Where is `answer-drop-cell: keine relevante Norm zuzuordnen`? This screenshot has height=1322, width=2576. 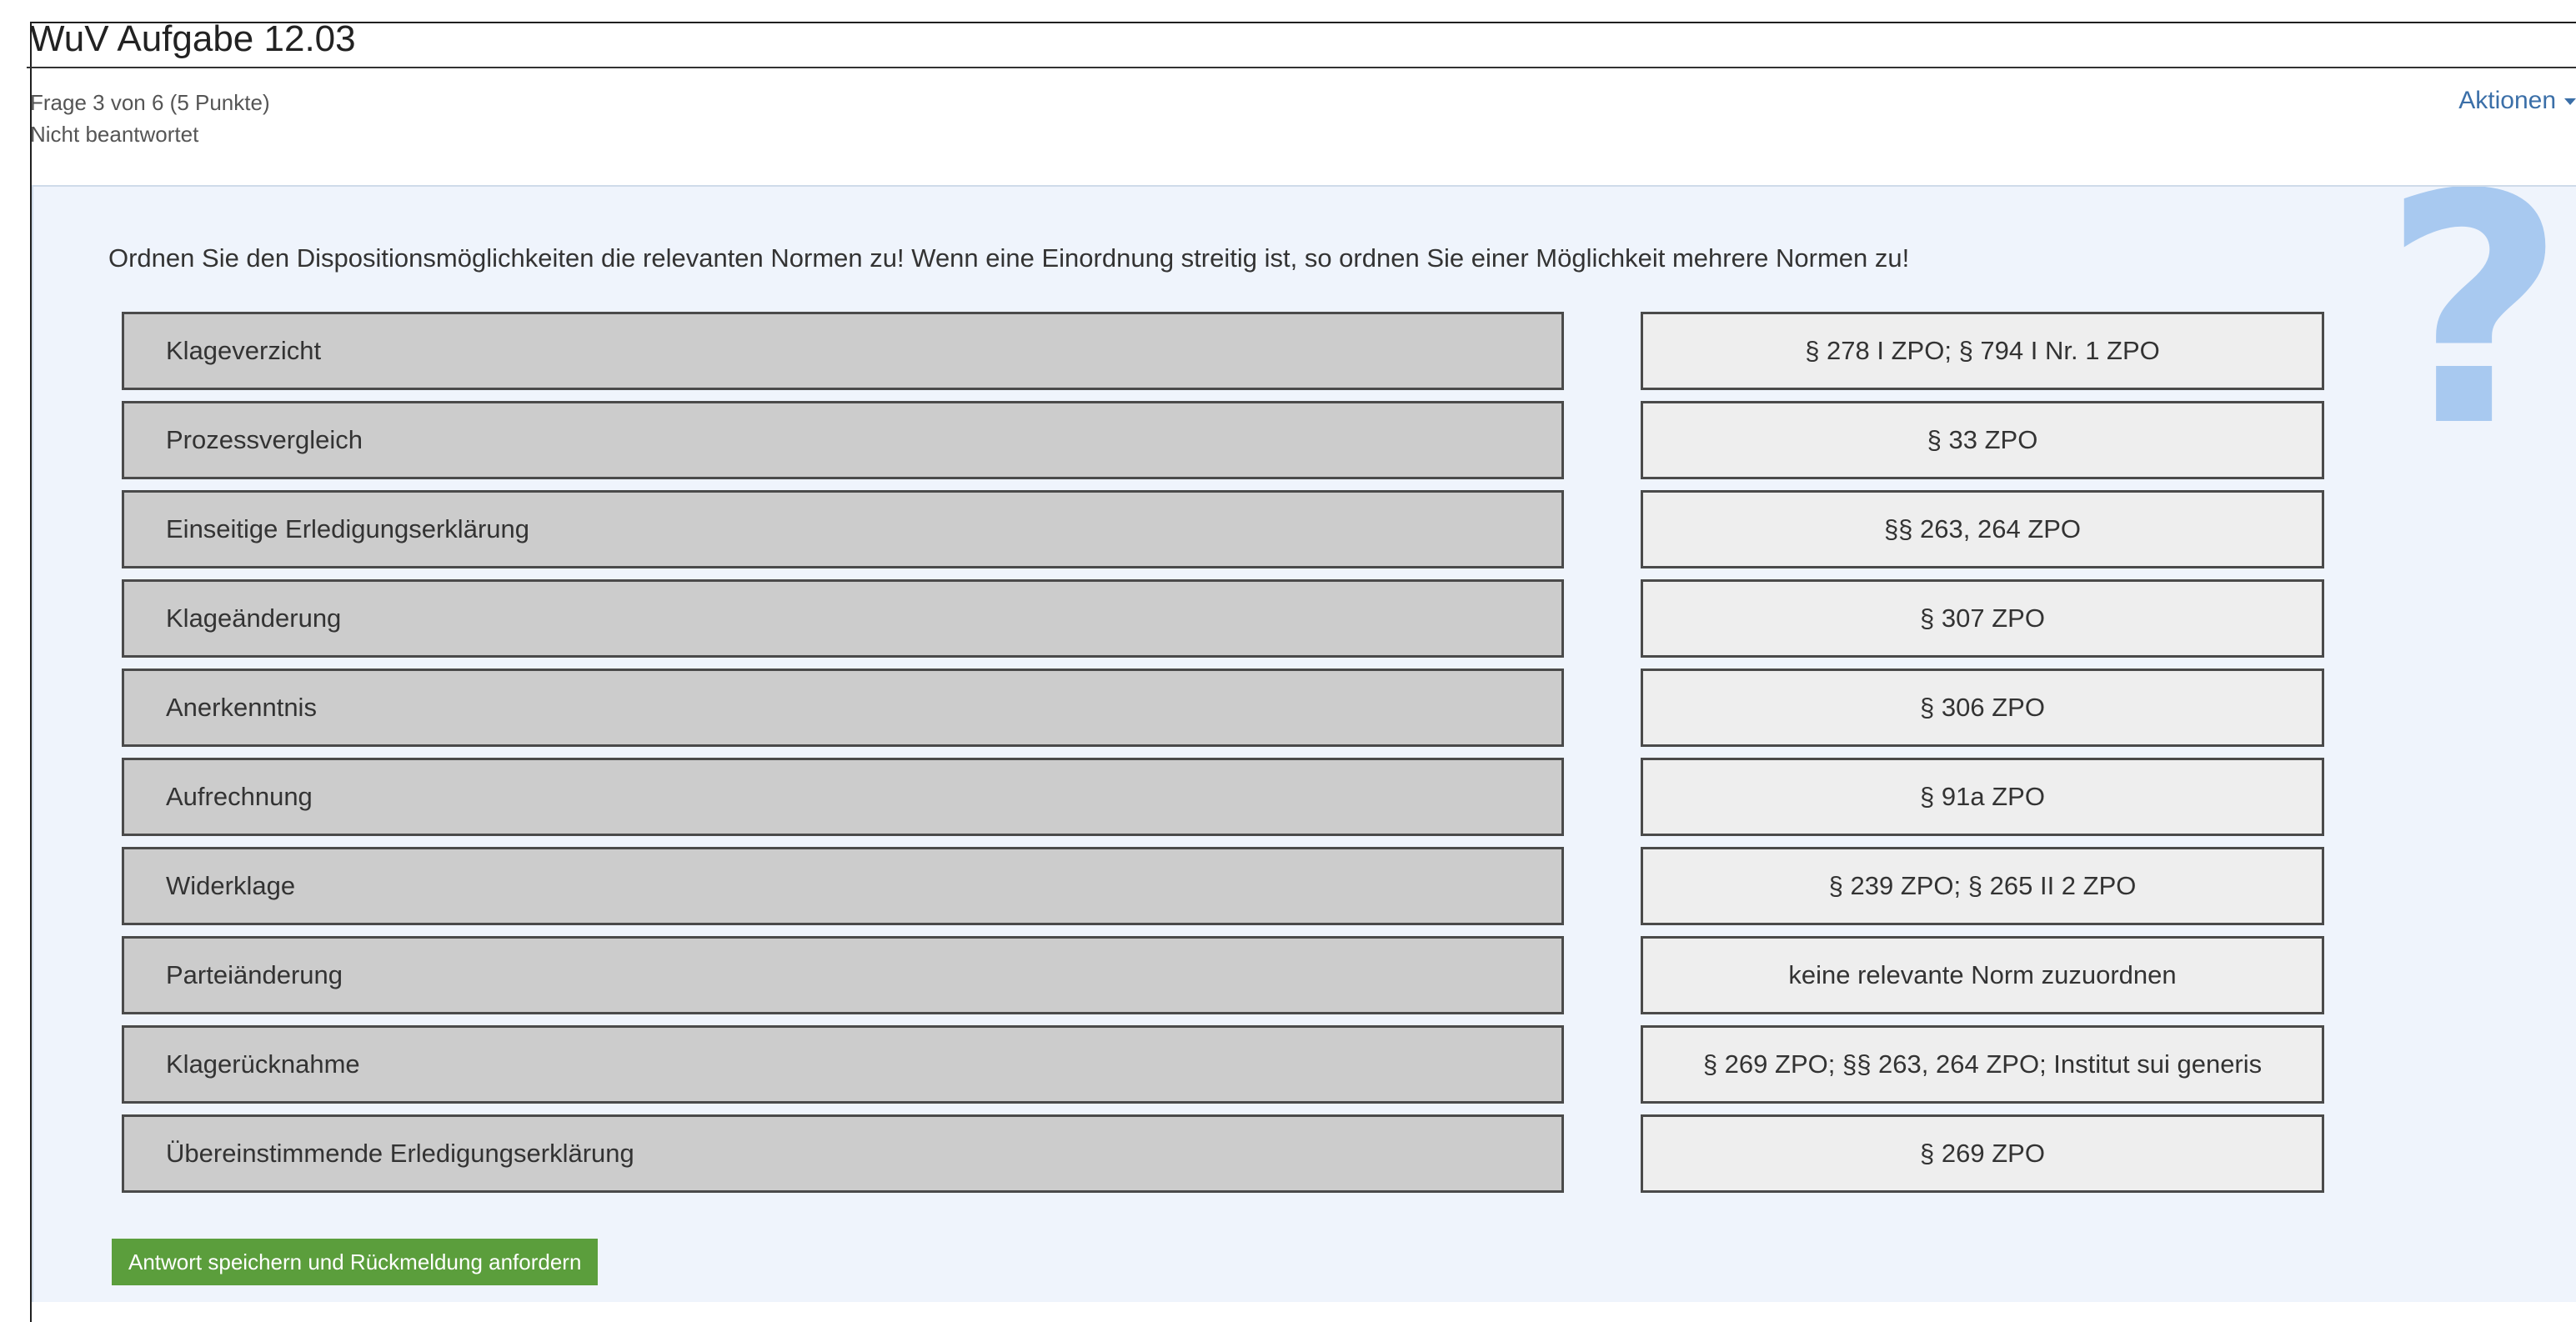
answer-drop-cell: keine relevante Norm zuzuordnen is located at coordinates (1982, 975).